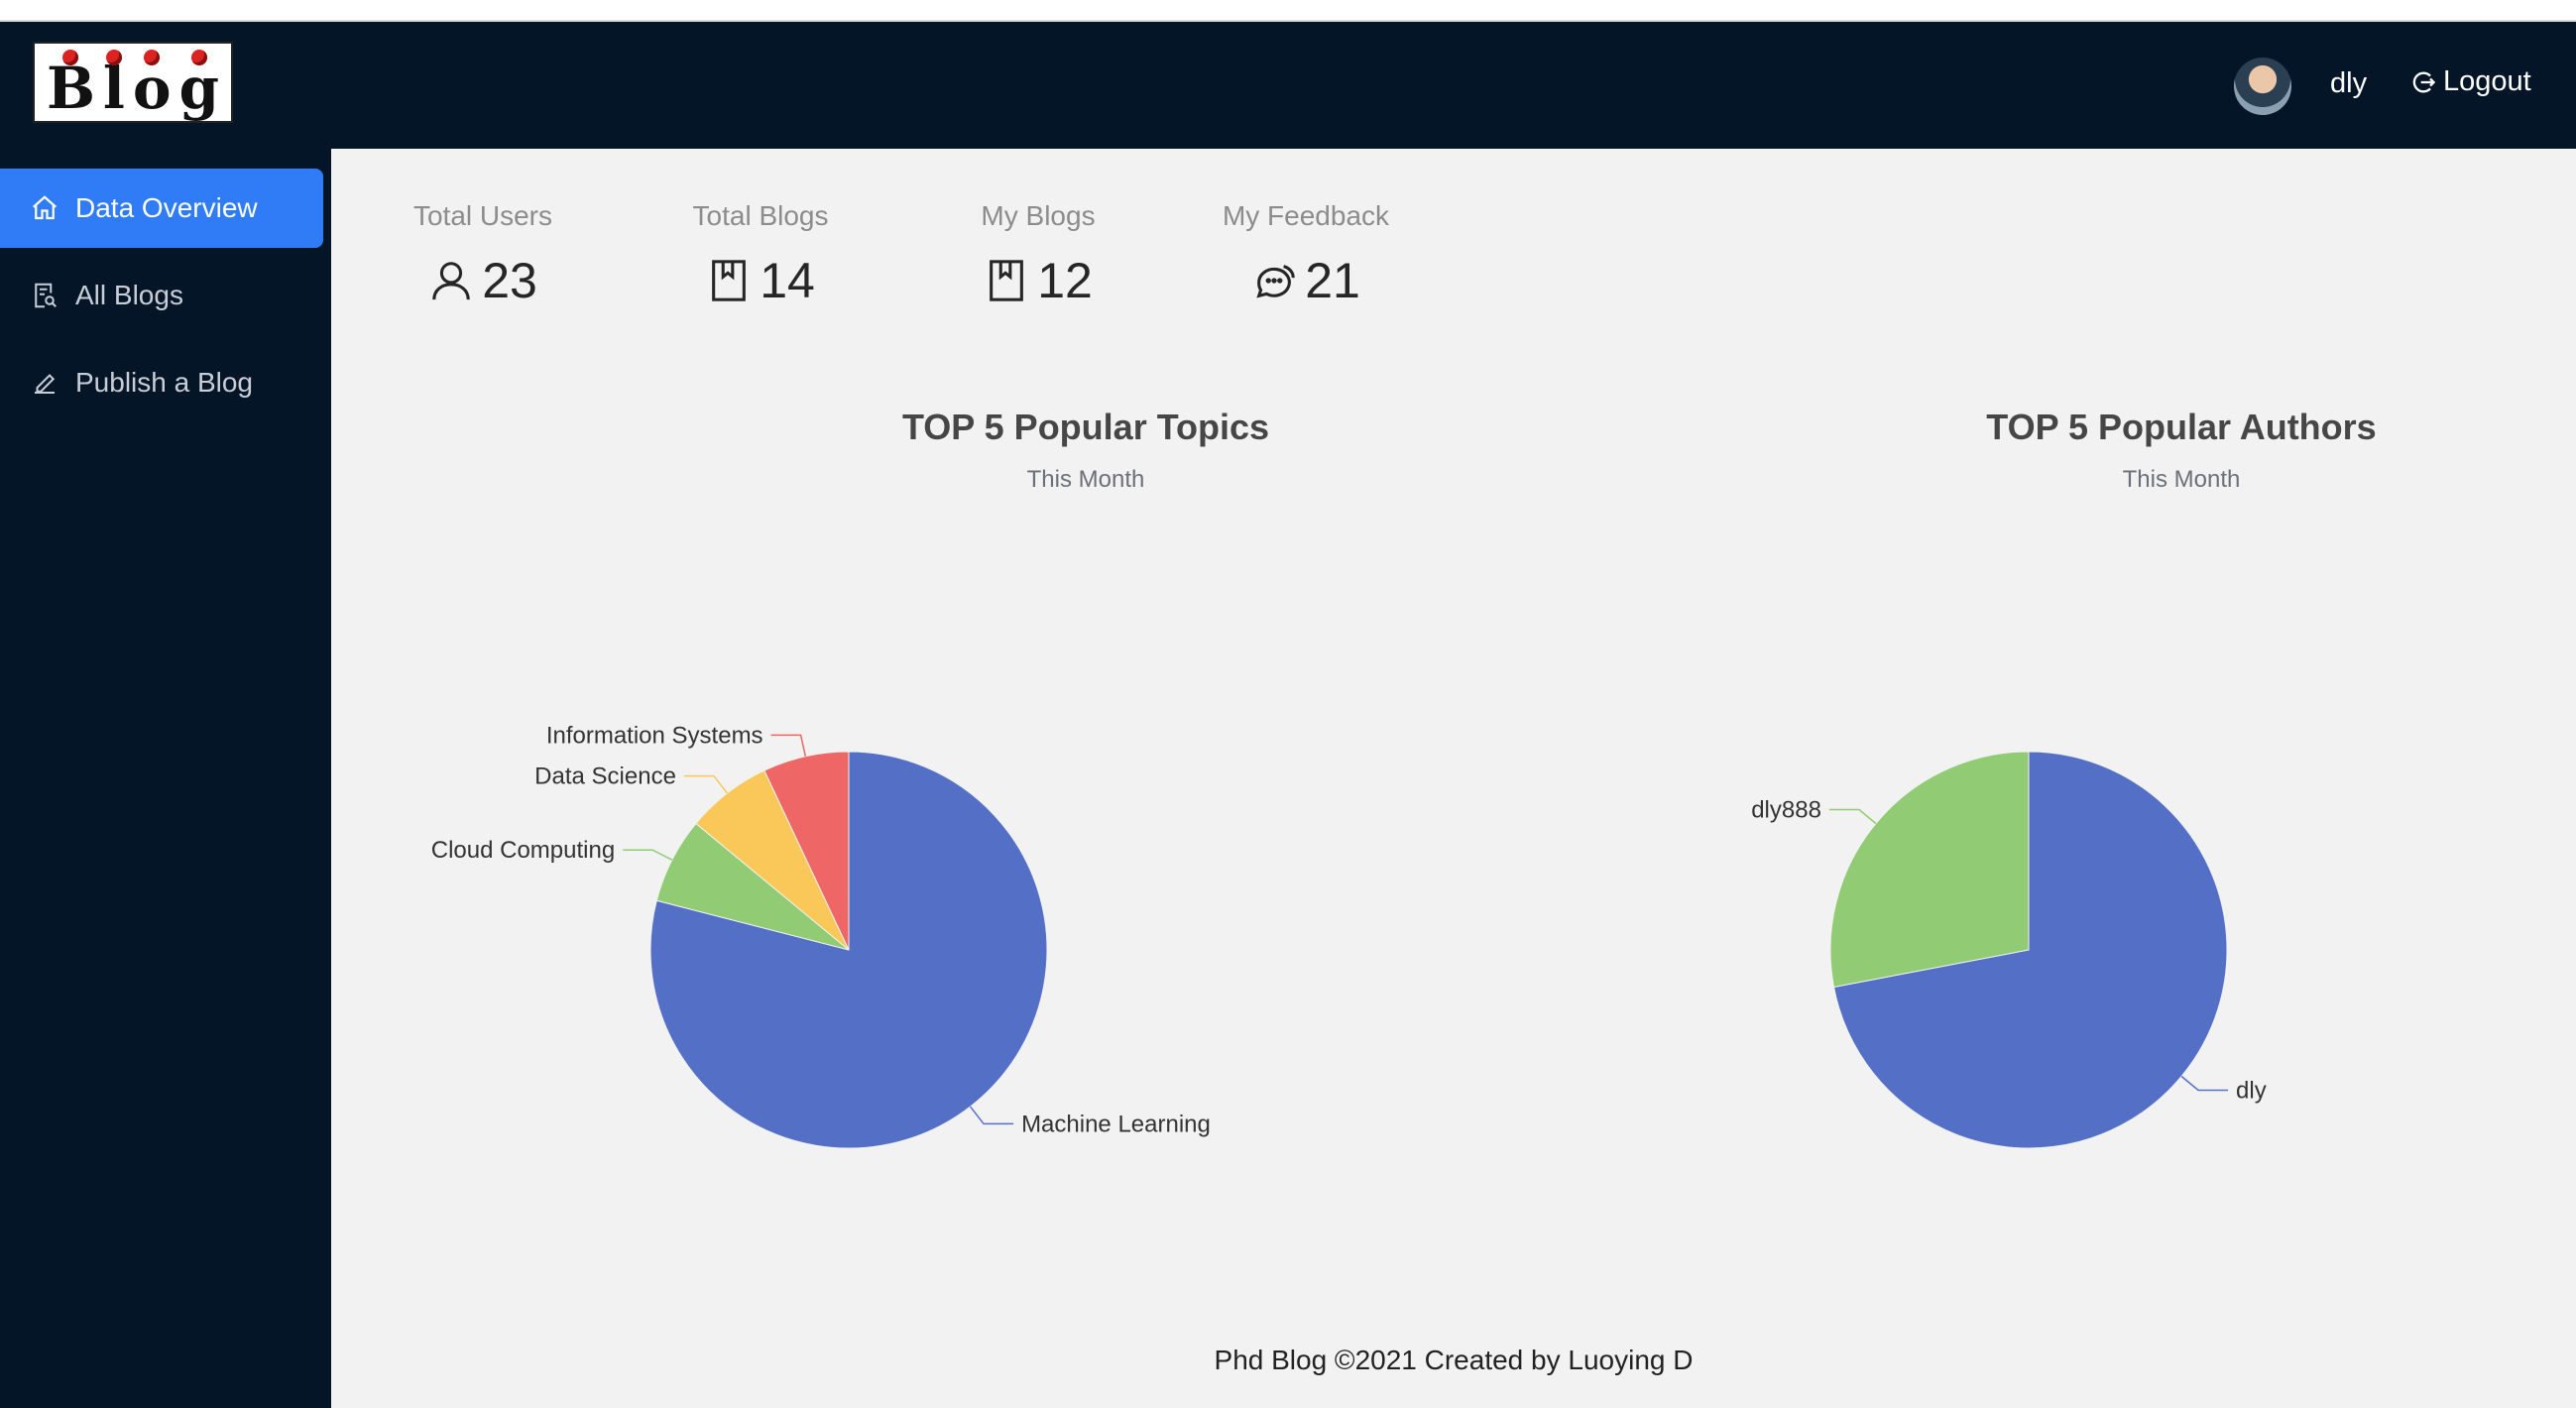 This screenshot has height=1408, width=2576. What do you see at coordinates (1038, 215) in the screenshot?
I see `stat-label: My Blogs` at bounding box center [1038, 215].